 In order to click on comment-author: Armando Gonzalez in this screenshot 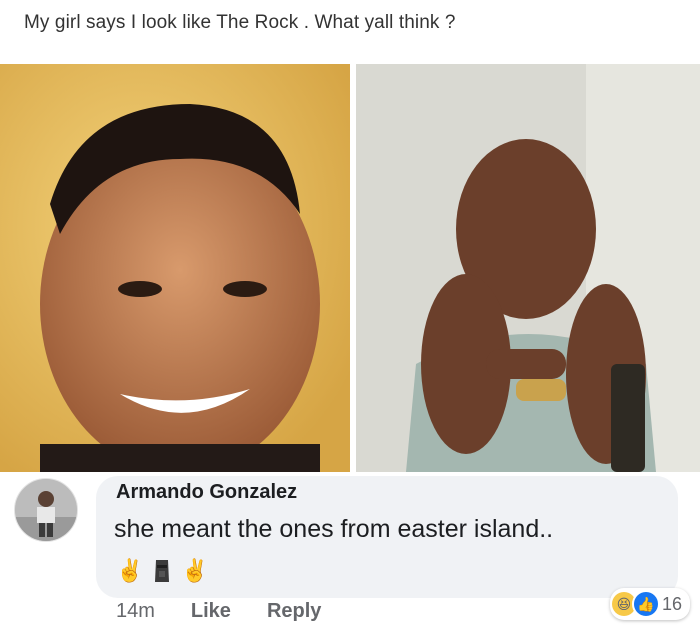, I will do `click(206, 492)`.